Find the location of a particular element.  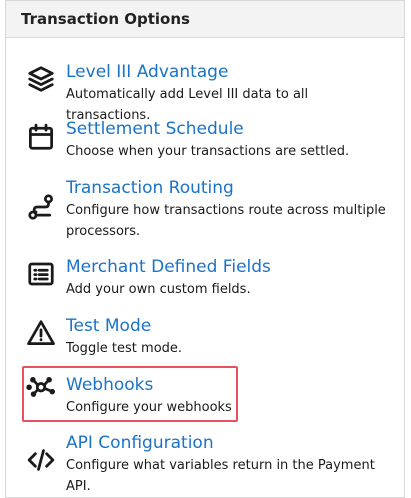

calendar-icon is located at coordinates (41, 137).